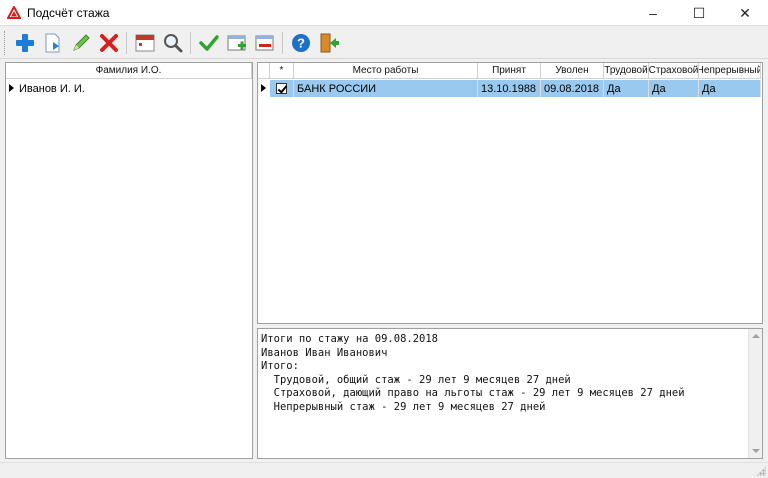 The height and width of the screenshot is (478, 768). Describe the element at coordinates (384, 470) in the screenshot. I see `status-bar` at that location.